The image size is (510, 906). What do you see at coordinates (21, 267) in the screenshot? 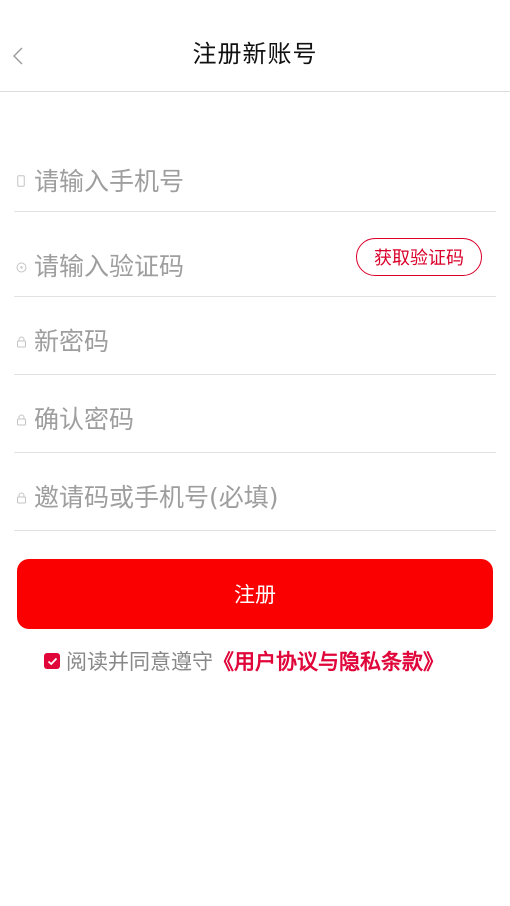
I see `shield-icon` at bounding box center [21, 267].